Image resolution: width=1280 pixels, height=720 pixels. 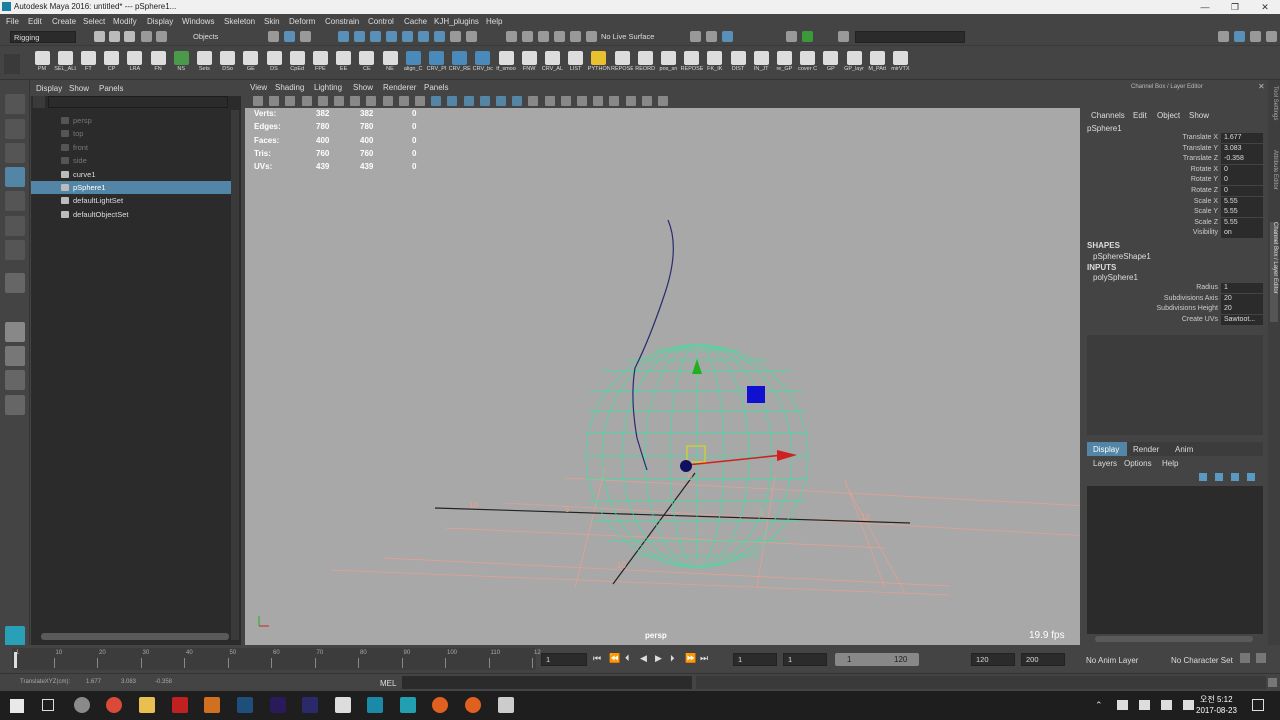 What do you see at coordinates (1150, 232) in the screenshot?
I see `cb-attr-name: Visibility` at bounding box center [1150, 232].